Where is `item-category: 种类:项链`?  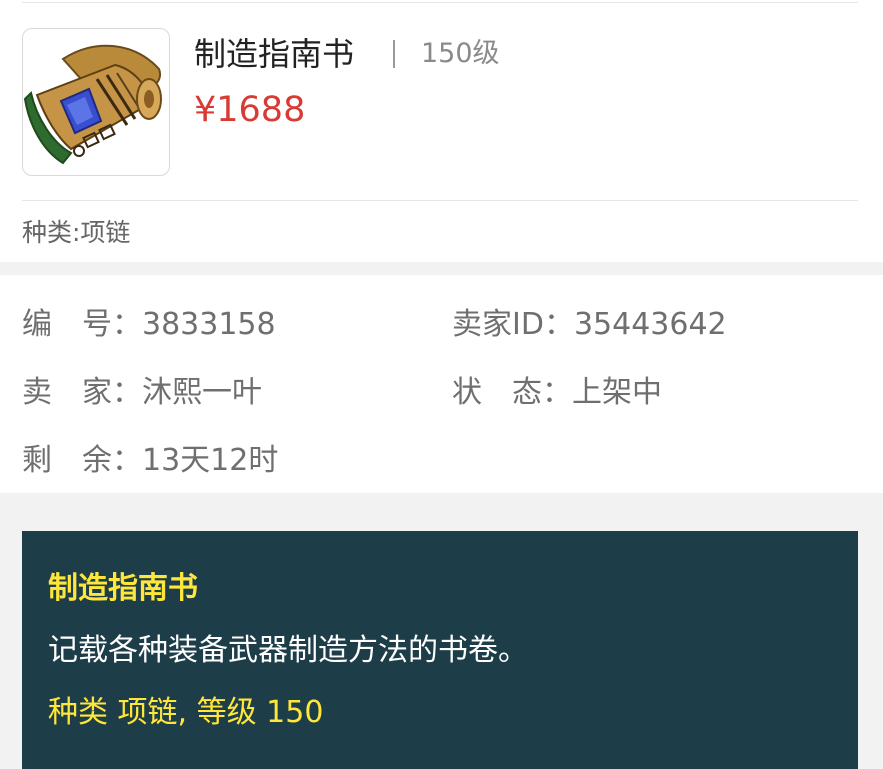
item-category: 种类:项链 is located at coordinates (76, 232).